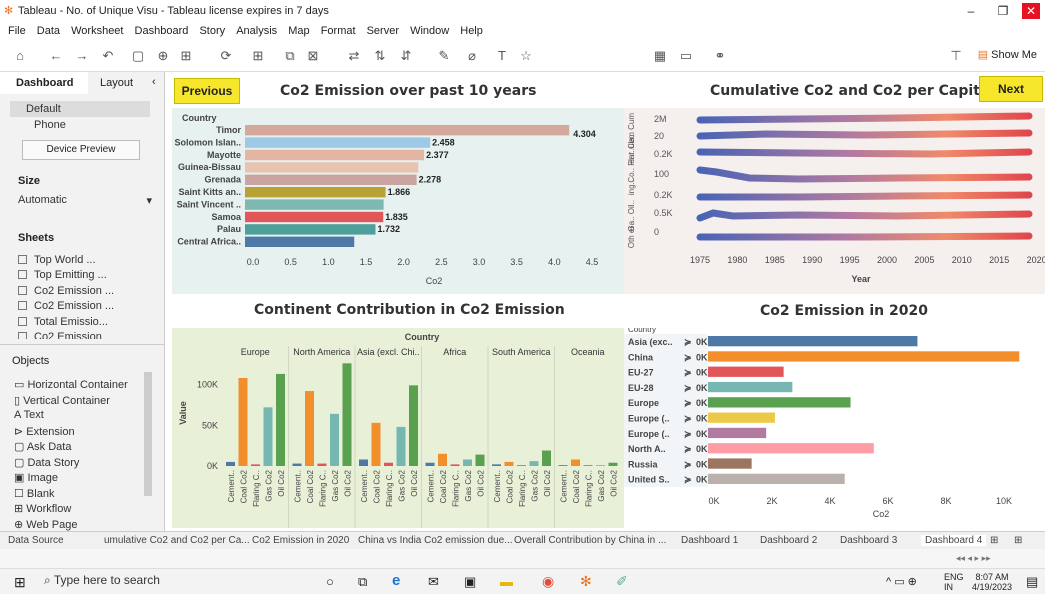 Image resolution: width=1045 pixels, height=594 pixels. Describe the element at coordinates (43, 109) in the screenshot. I see `device-default: Default` at that location.